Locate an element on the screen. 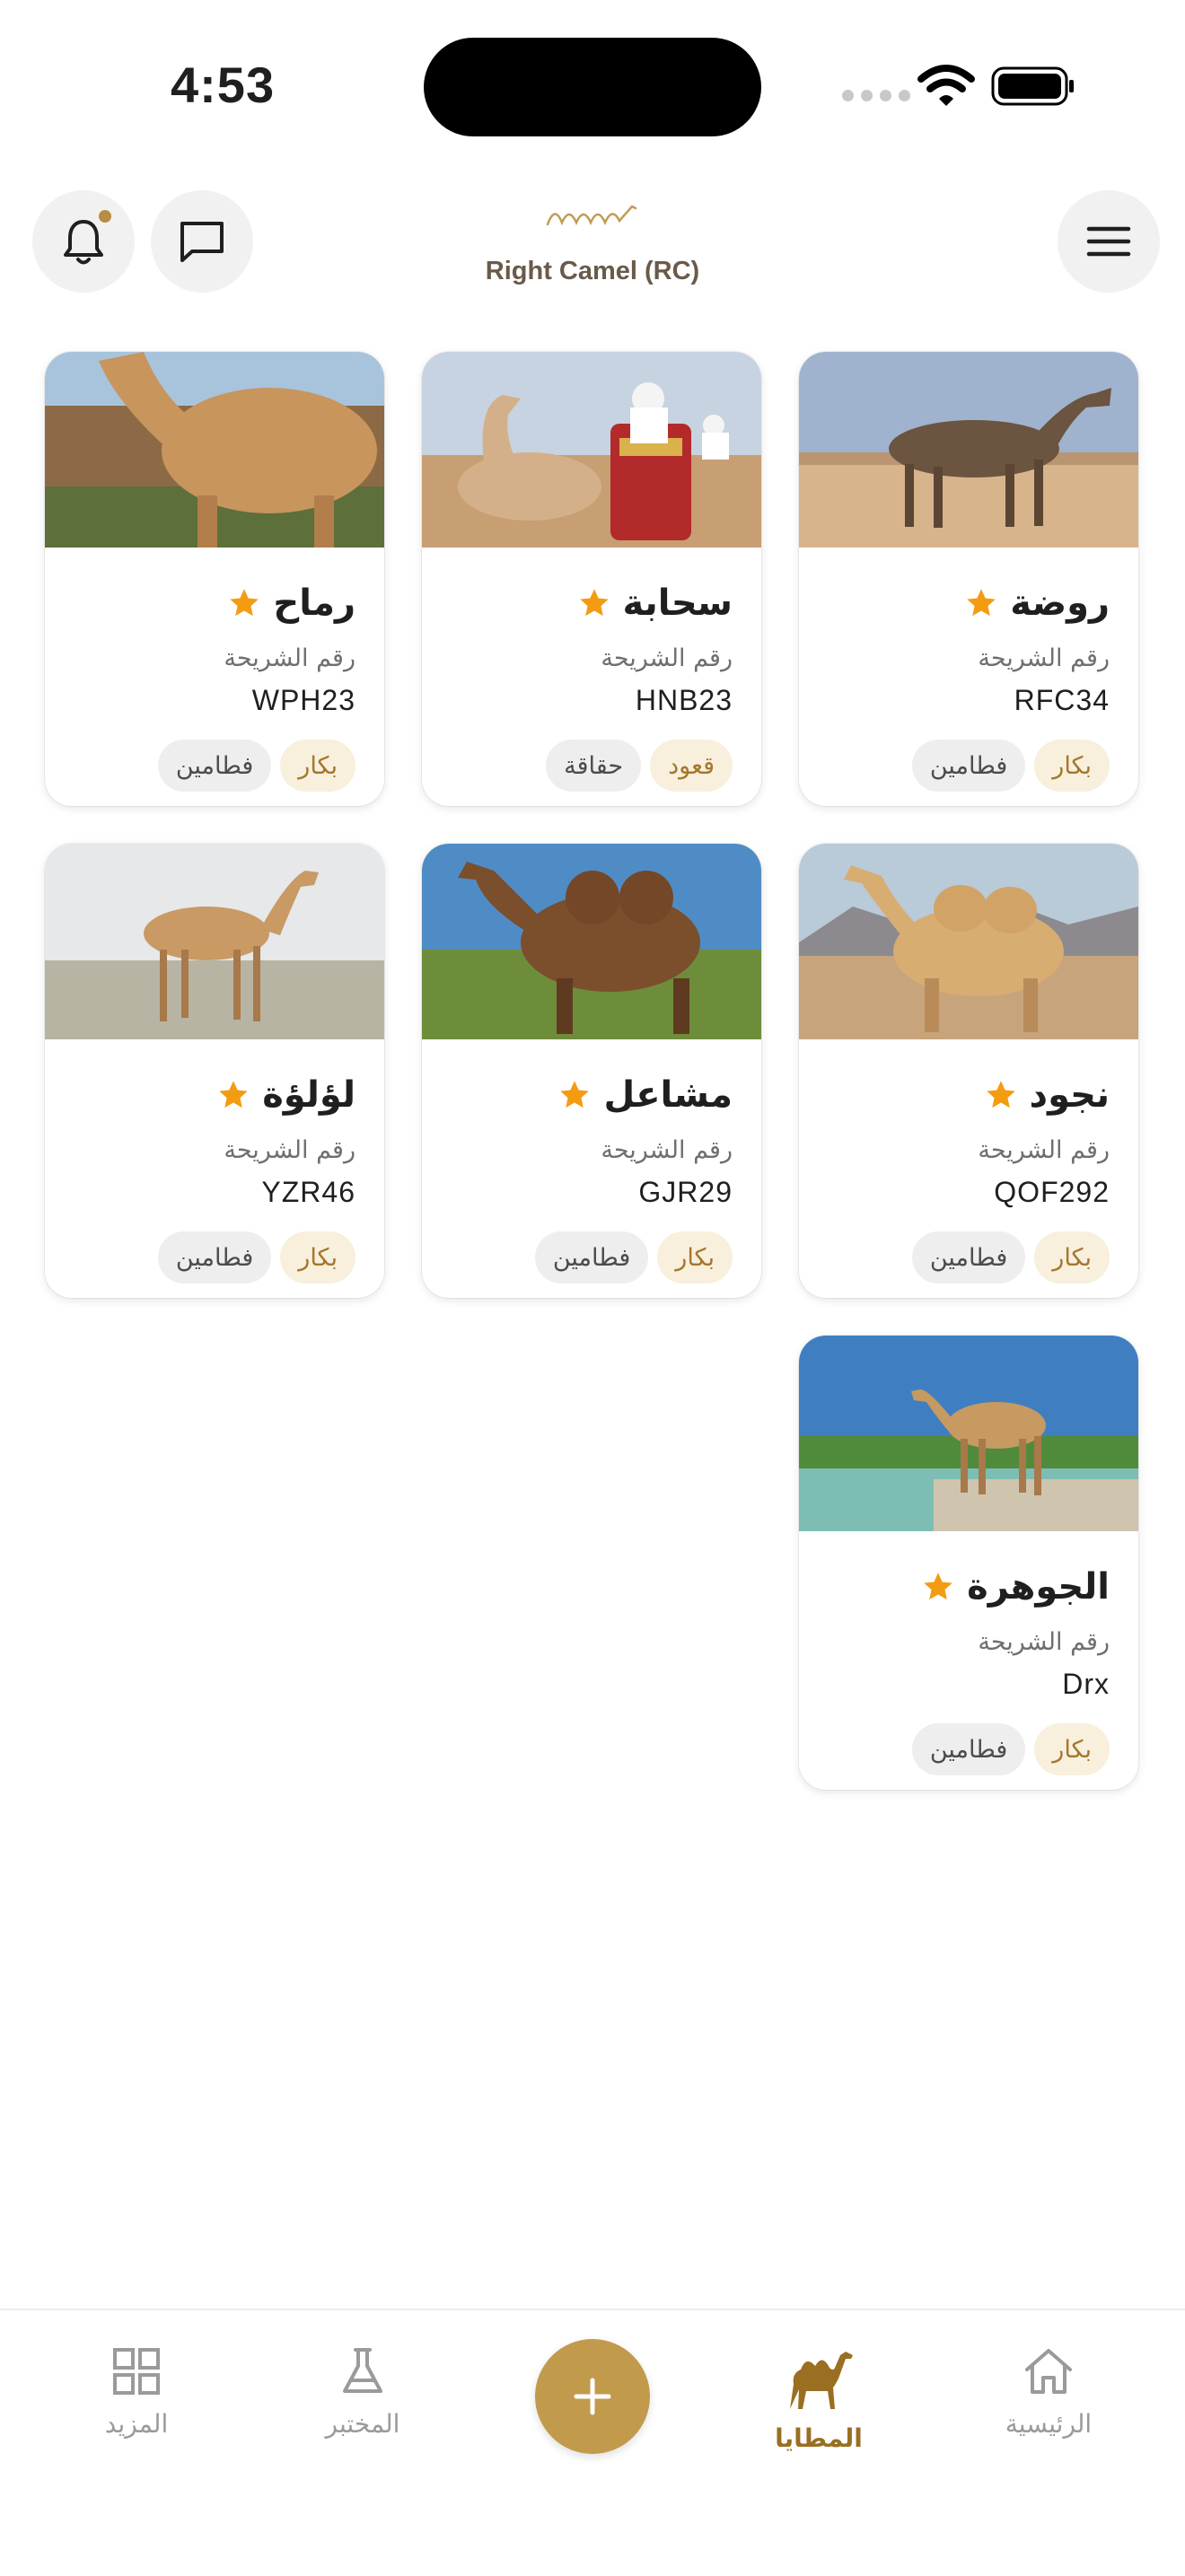 This screenshot has width=1185, height=2576. notifications-button is located at coordinates (83, 241).